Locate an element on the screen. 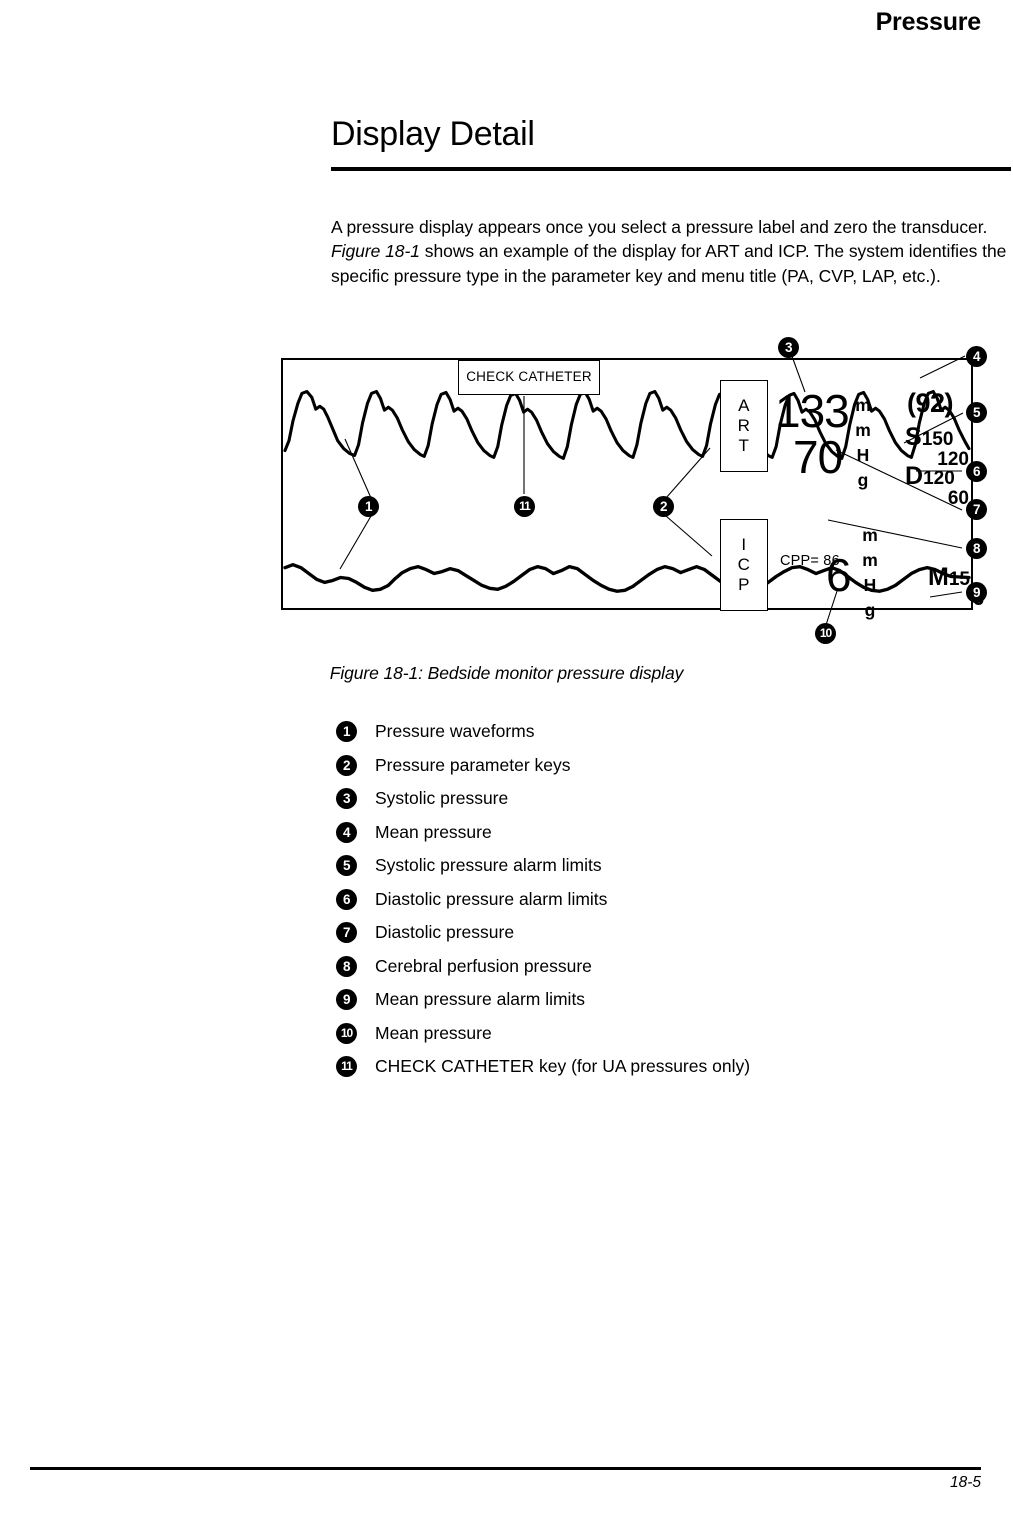 Image resolution: width=1013 pixels, height=1516 pixels. legend-label-6: Diastolic pressure alarm limits is located at coordinates (491, 898).